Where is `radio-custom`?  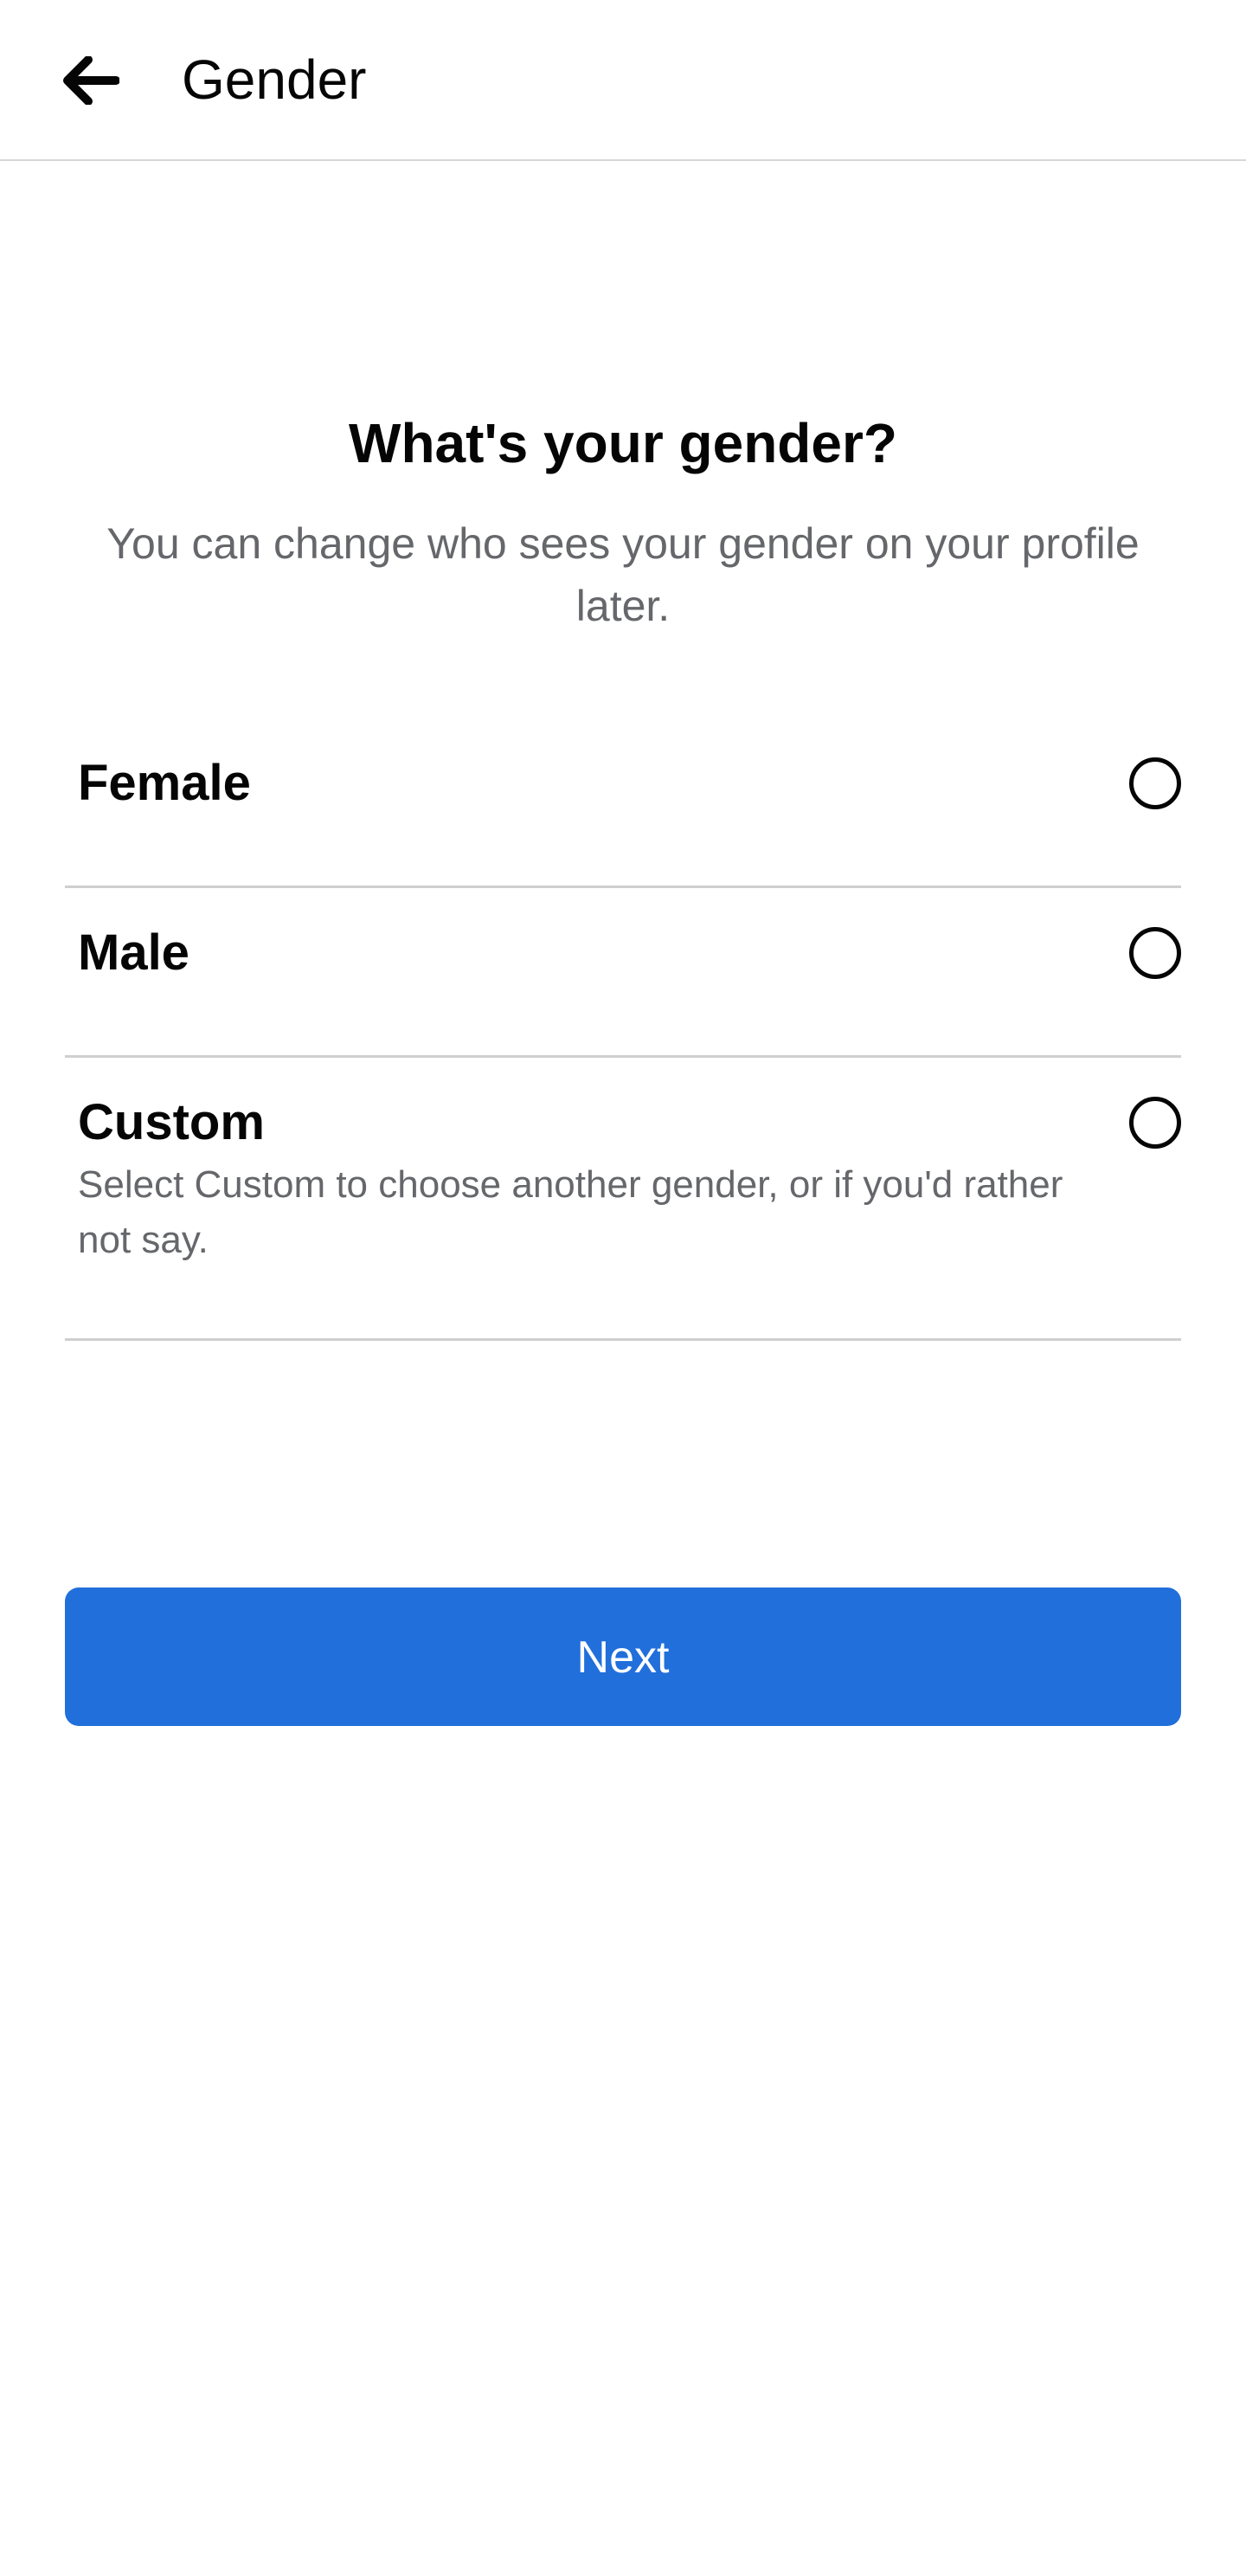 radio-custom is located at coordinates (1155, 1123).